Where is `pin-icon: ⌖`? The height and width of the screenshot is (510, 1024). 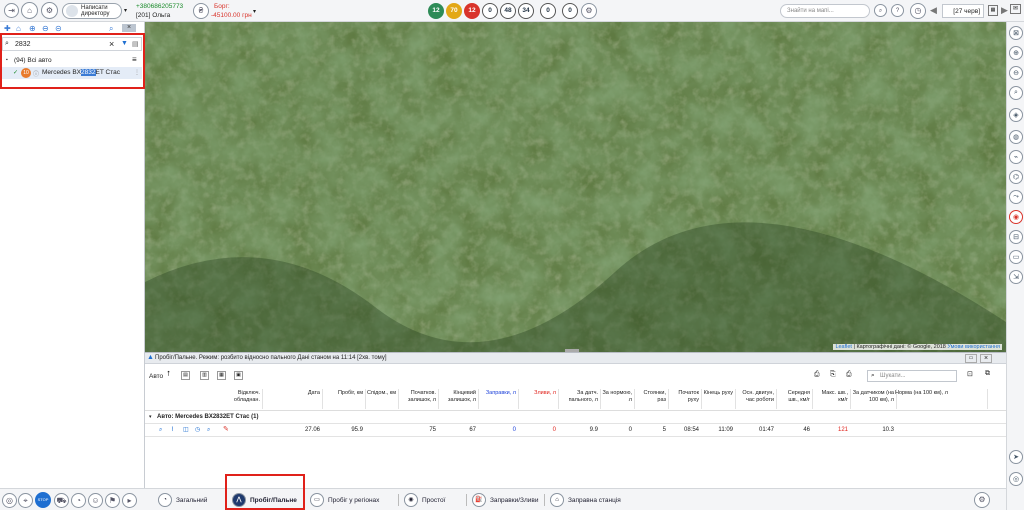 pin-icon: ⌖ is located at coordinates (25, 500).